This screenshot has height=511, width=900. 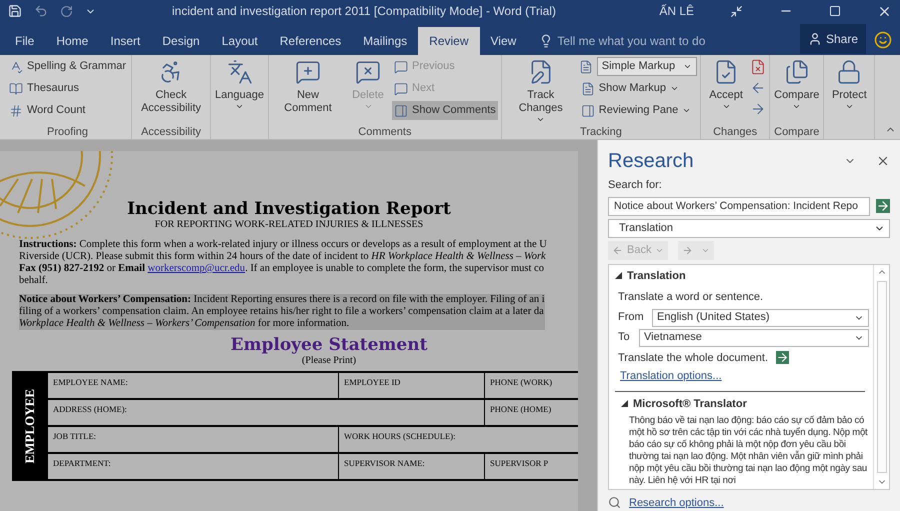 I want to click on ribbon-small-button: Reviewing Pane, so click(x=638, y=110).